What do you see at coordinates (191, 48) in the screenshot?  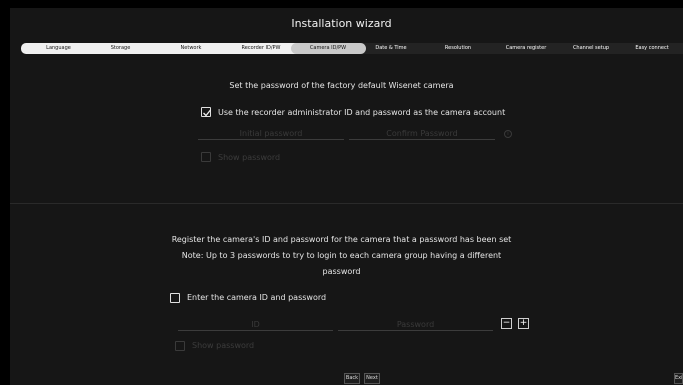 I see `step-network: Network` at bounding box center [191, 48].